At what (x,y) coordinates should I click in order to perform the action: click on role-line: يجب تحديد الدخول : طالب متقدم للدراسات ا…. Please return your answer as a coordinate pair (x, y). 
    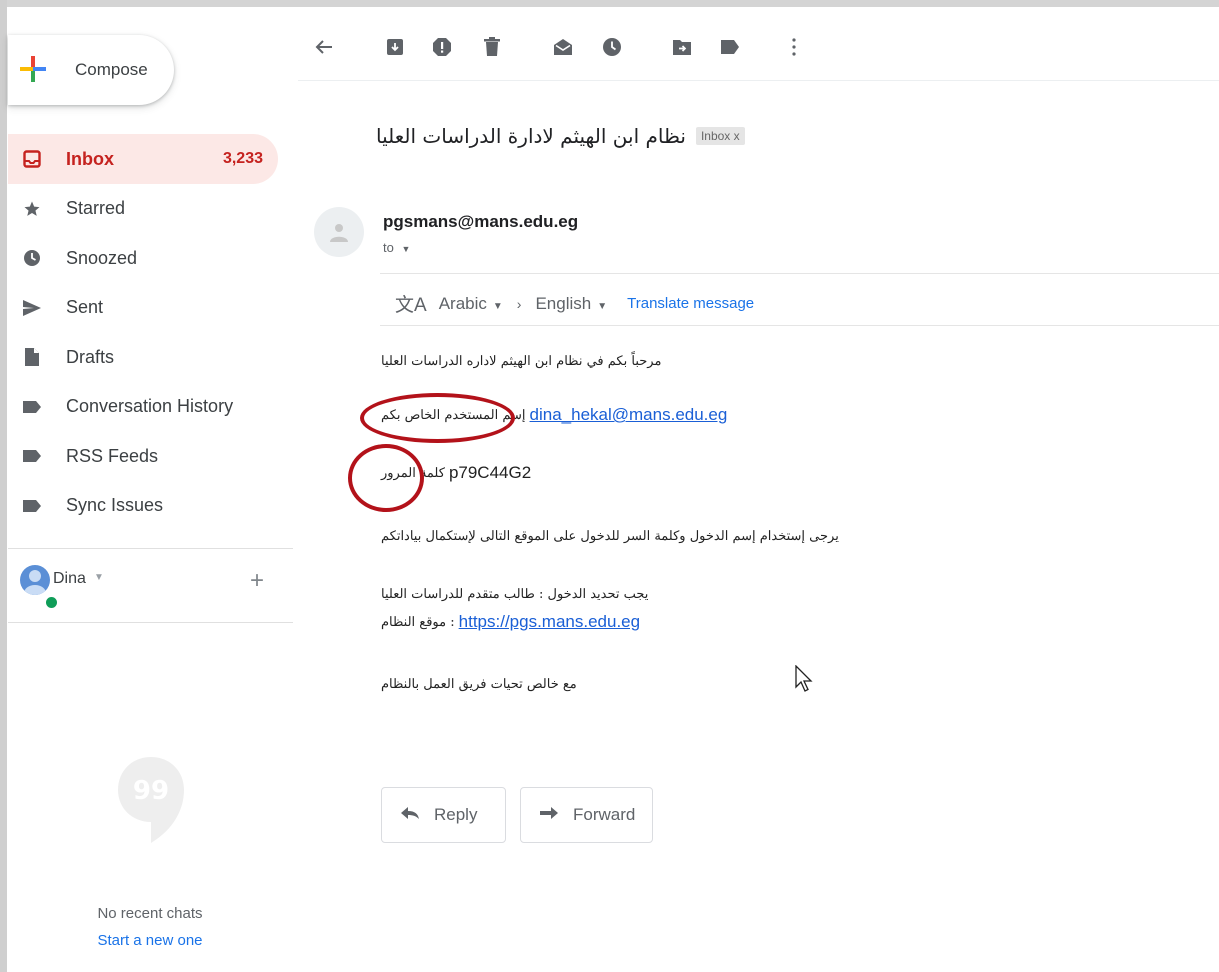
    Looking at the image, I should click on (514, 594).